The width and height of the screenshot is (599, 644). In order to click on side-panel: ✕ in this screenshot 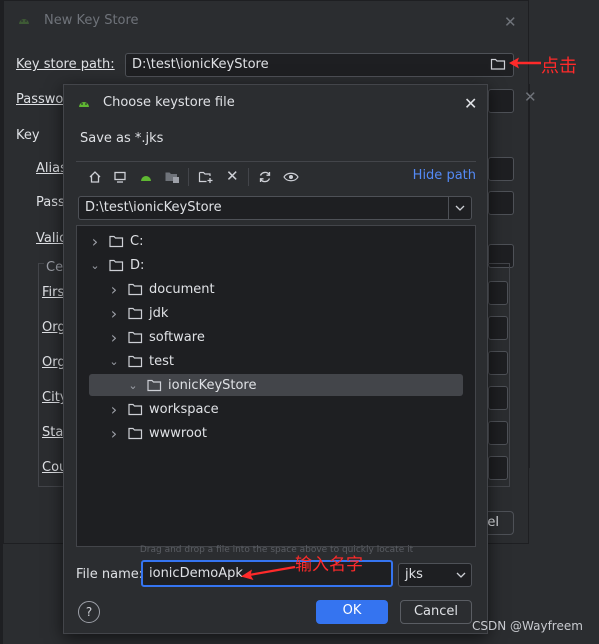, I will do `click(536, 276)`.